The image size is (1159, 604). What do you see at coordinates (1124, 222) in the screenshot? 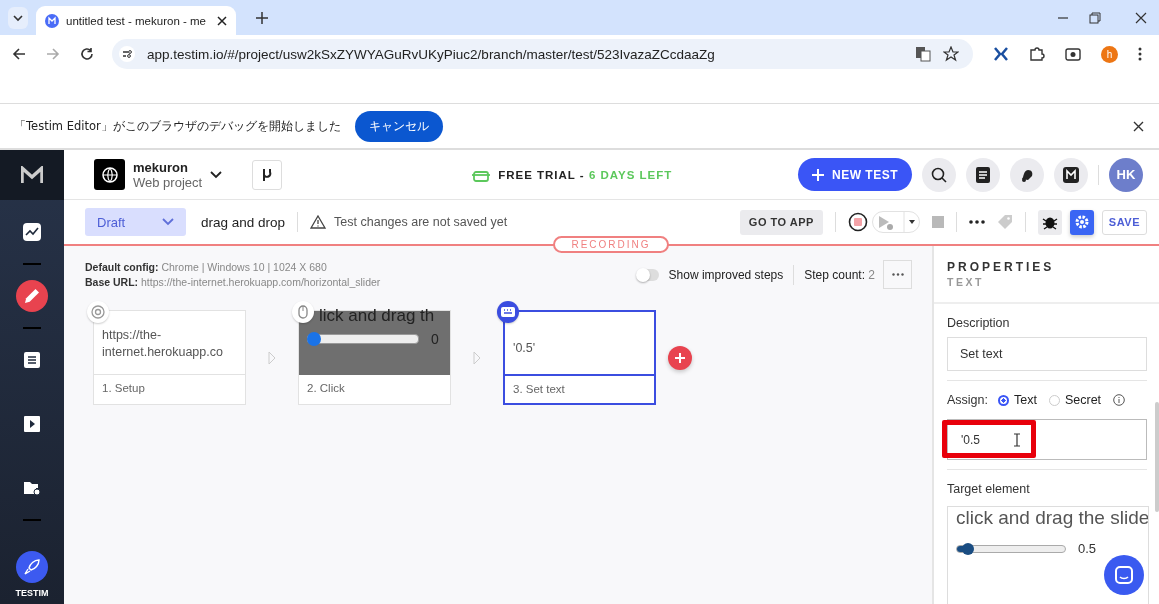
I see `save-button: SAVE` at bounding box center [1124, 222].